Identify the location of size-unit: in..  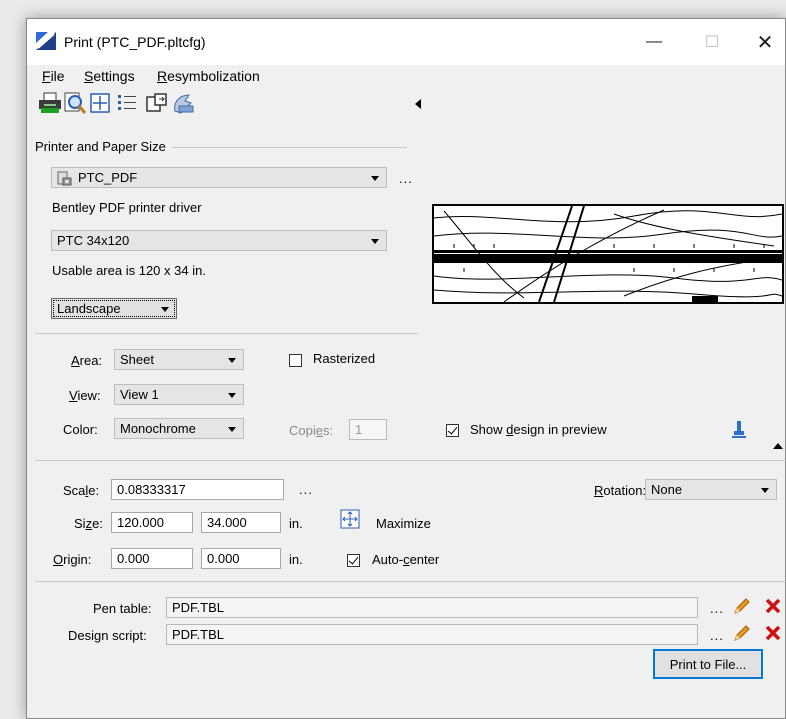
(296, 523).